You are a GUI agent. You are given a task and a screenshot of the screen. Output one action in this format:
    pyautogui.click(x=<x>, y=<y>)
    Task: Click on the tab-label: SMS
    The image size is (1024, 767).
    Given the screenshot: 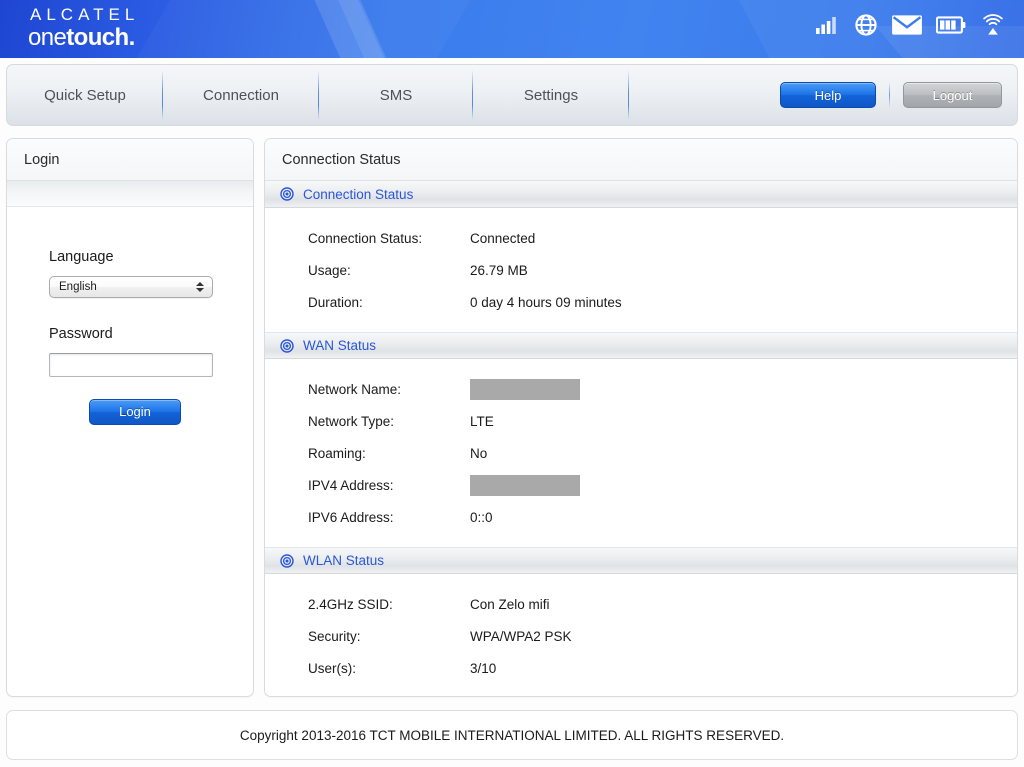 What is the action you would take?
    pyautogui.click(x=396, y=95)
    